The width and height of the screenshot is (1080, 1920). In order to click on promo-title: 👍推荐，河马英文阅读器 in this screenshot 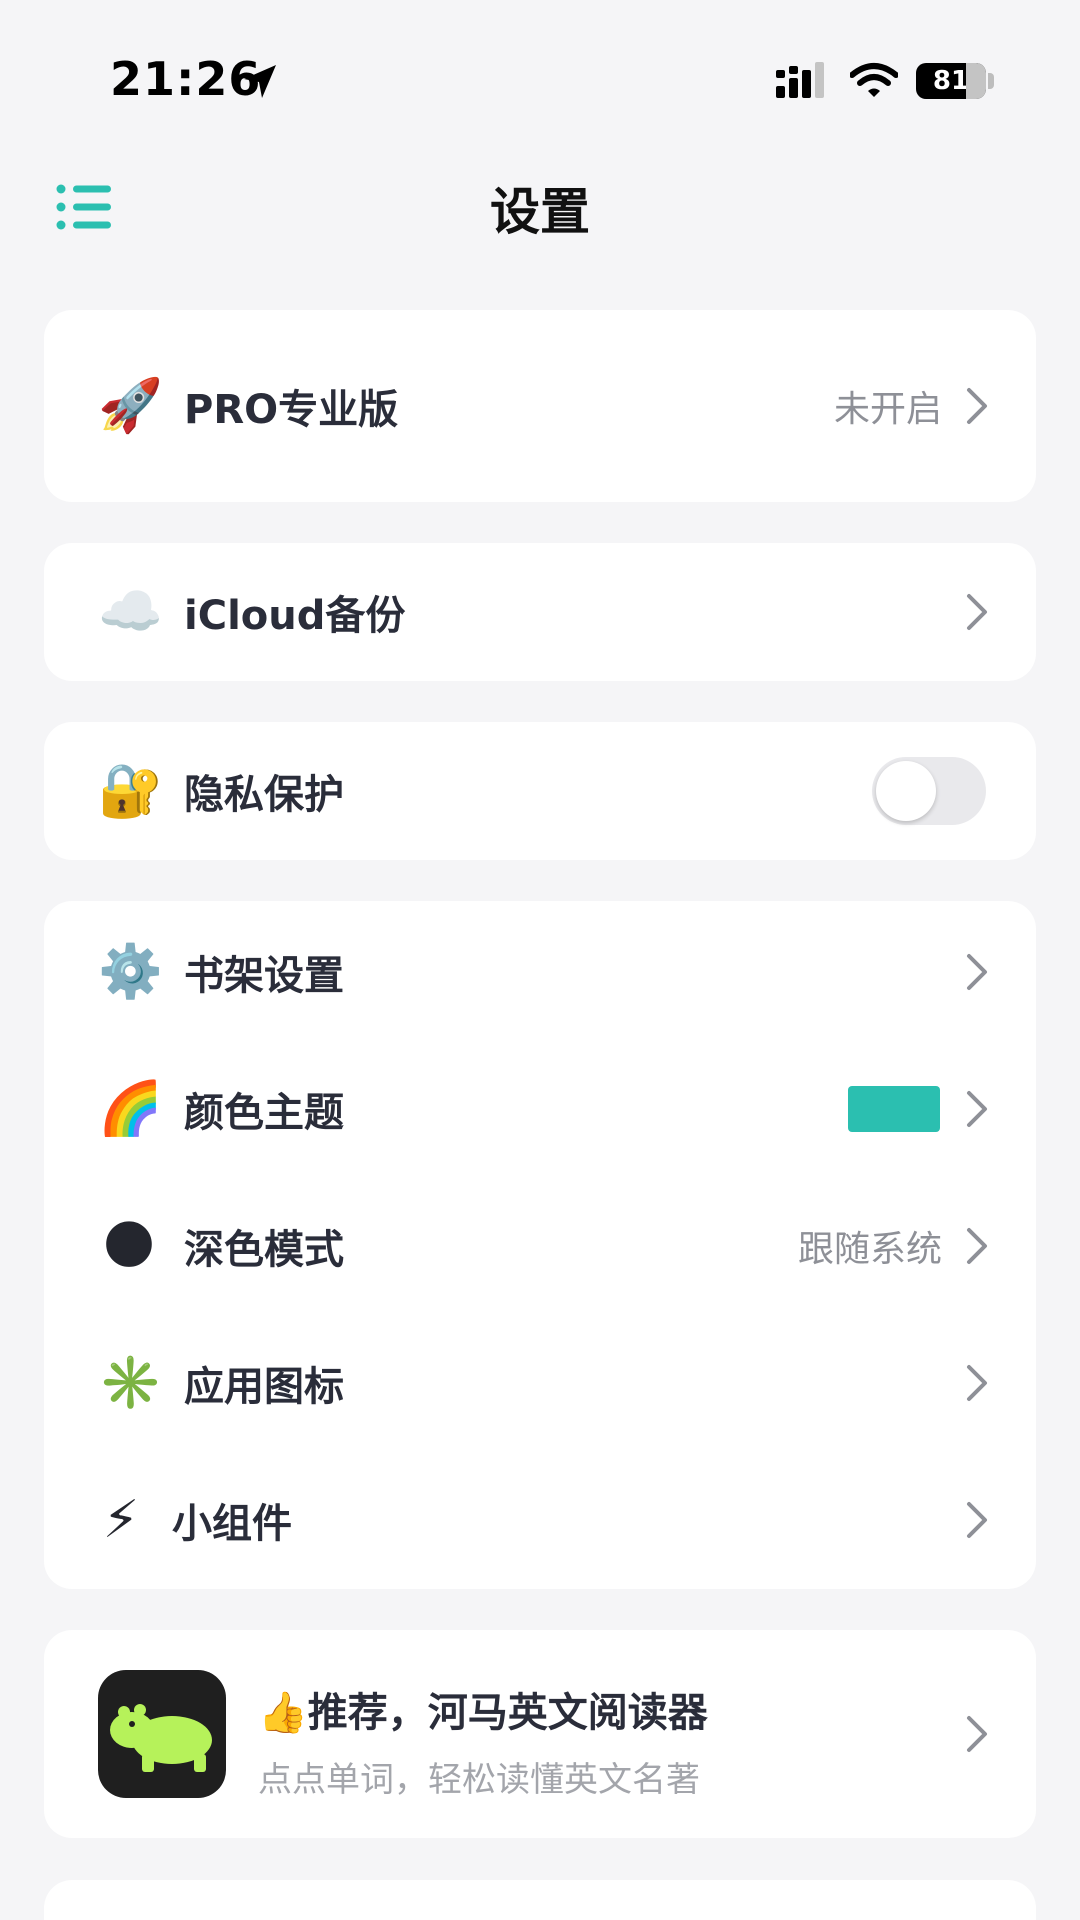, I will do `click(483, 1713)`.